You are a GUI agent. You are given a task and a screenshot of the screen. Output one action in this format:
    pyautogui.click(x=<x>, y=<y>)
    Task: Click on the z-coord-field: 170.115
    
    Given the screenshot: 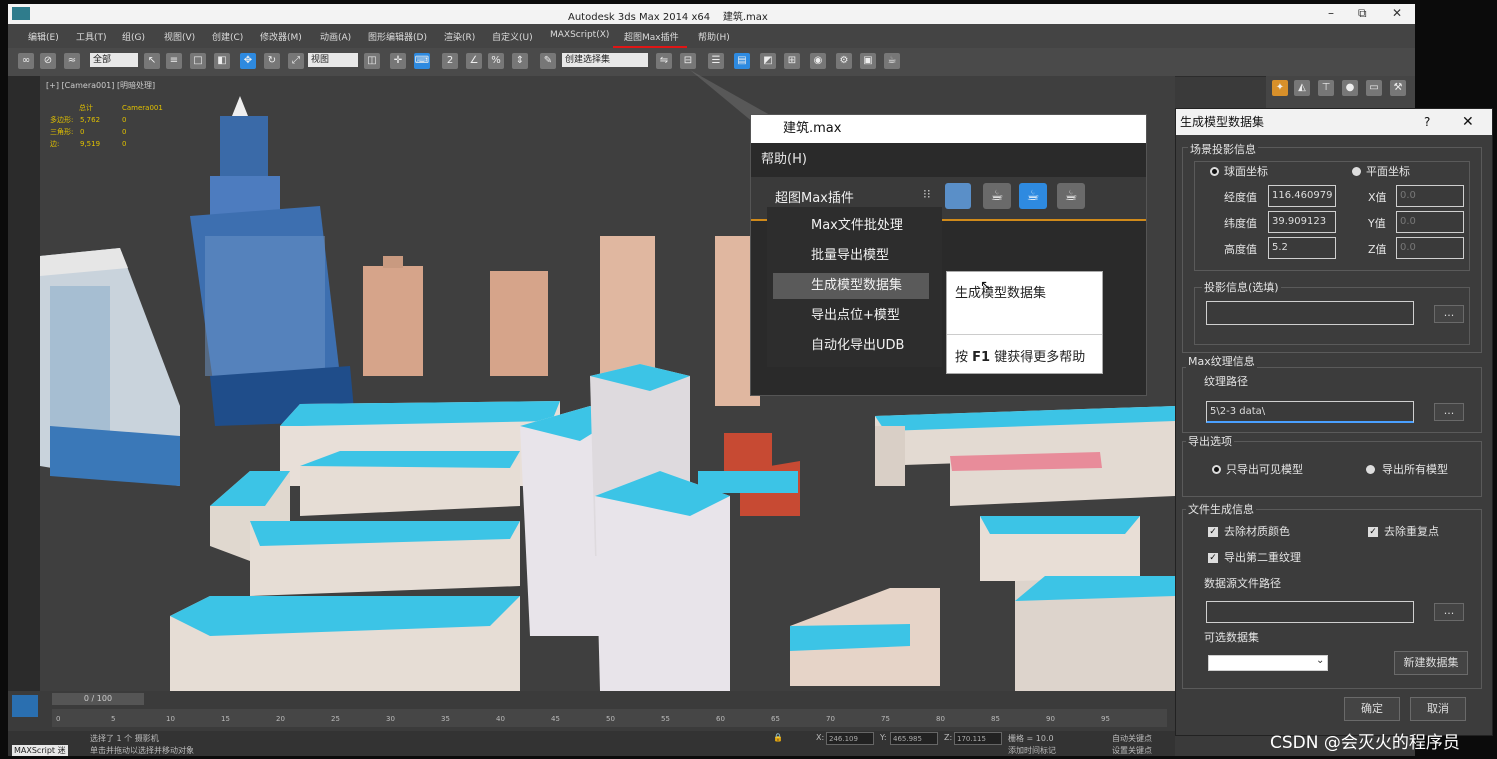 What is the action you would take?
    pyautogui.click(x=978, y=738)
    